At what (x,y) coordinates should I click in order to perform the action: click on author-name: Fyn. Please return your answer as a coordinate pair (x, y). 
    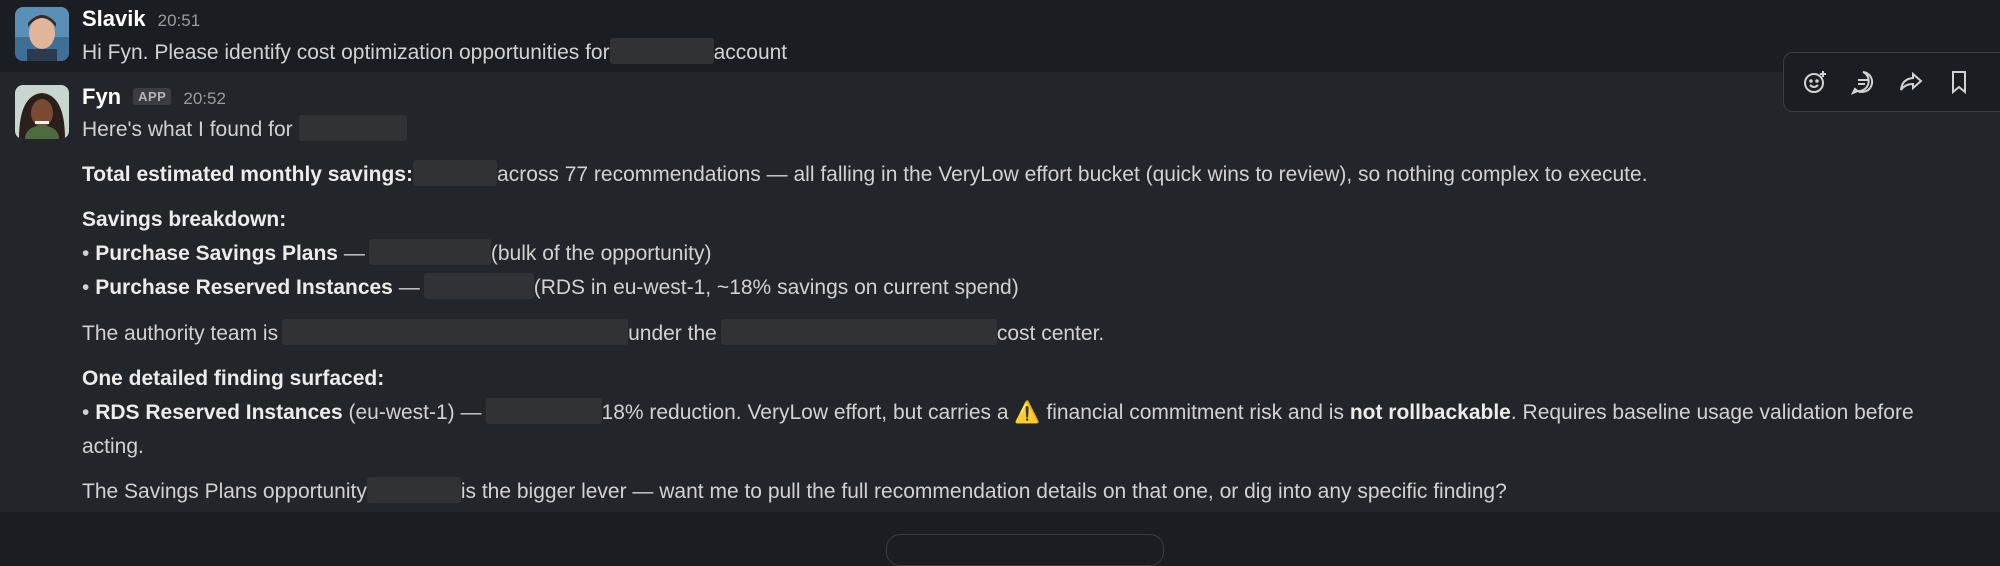
    Looking at the image, I should click on (101, 97).